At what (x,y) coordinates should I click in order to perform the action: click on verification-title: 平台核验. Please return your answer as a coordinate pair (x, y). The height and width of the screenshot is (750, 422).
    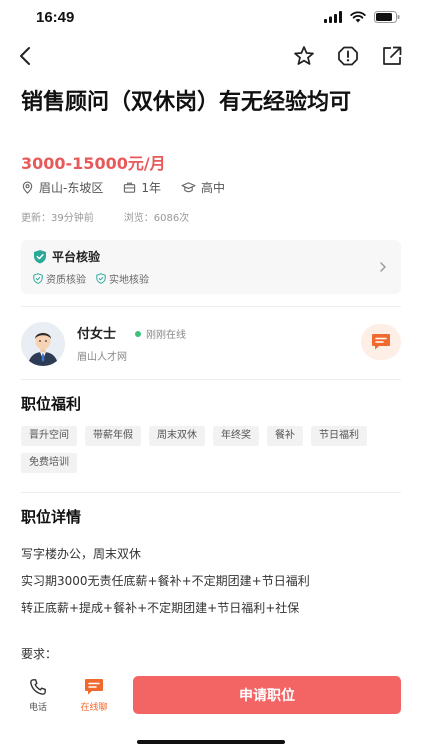
    Looking at the image, I should click on (66, 256).